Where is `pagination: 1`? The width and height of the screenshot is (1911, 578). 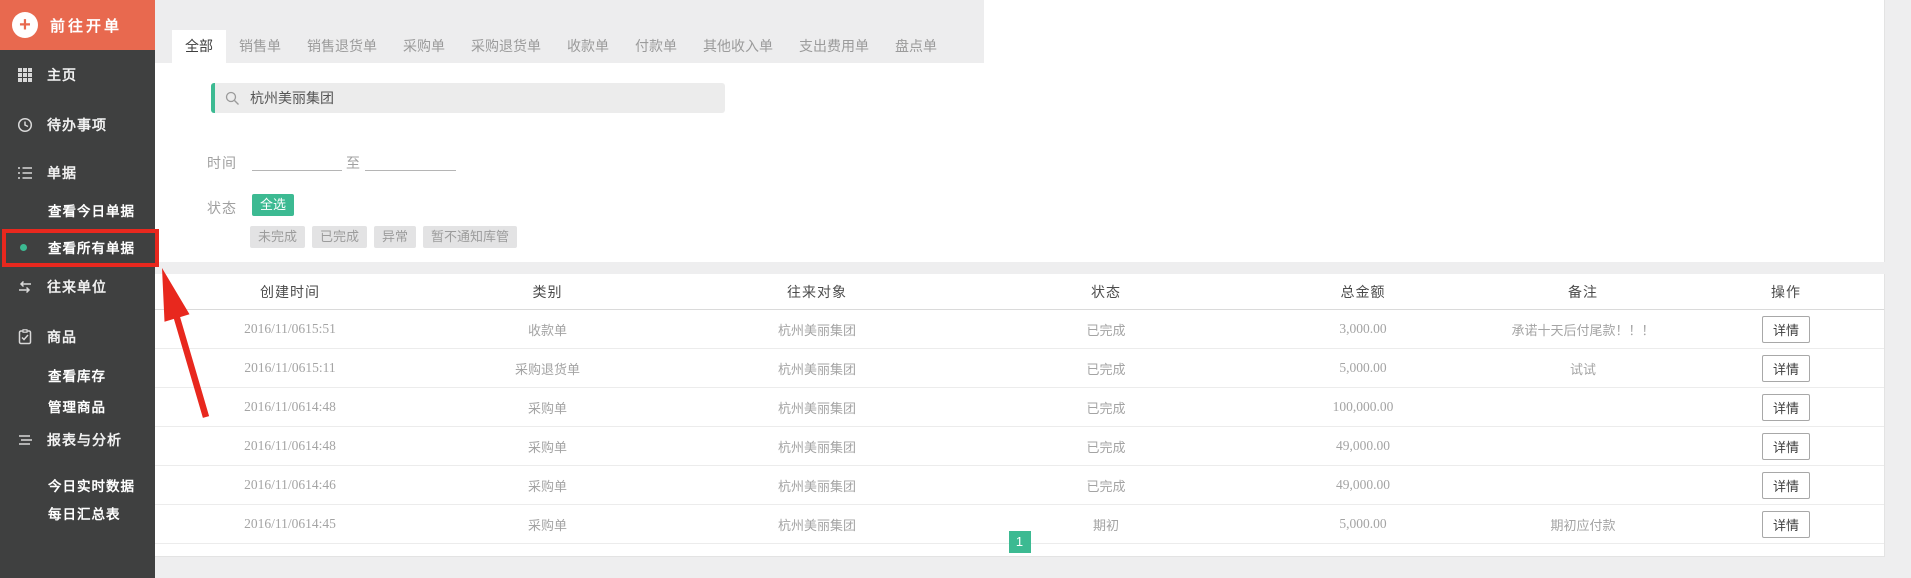
pagination: 1 is located at coordinates (1019, 542).